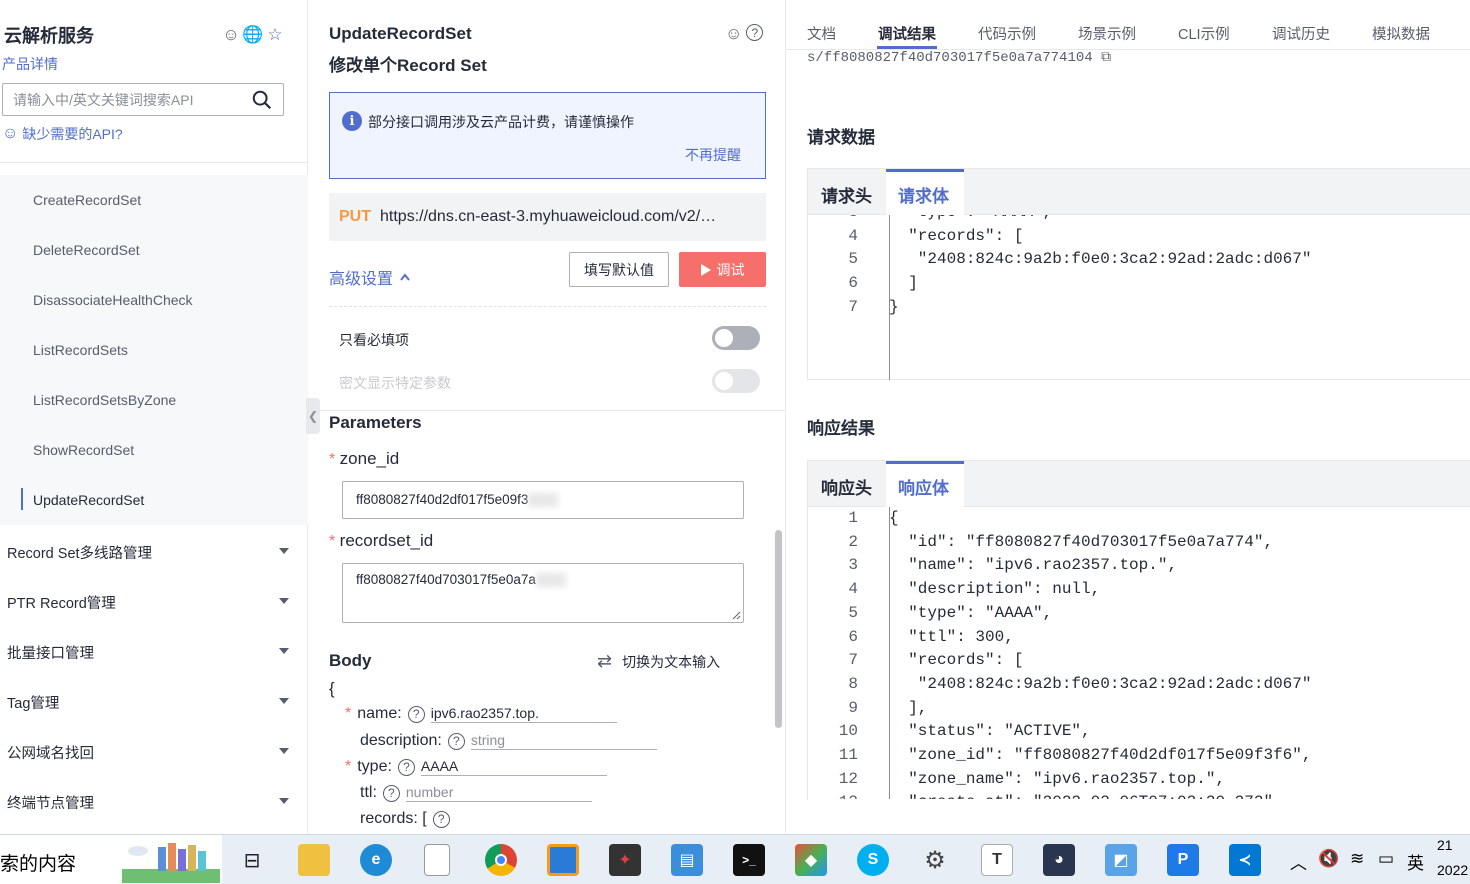 Image resolution: width=1470 pixels, height=884 pixels. Describe the element at coordinates (252, 860) in the screenshot. I see `task-view-icon: ⊟` at that location.